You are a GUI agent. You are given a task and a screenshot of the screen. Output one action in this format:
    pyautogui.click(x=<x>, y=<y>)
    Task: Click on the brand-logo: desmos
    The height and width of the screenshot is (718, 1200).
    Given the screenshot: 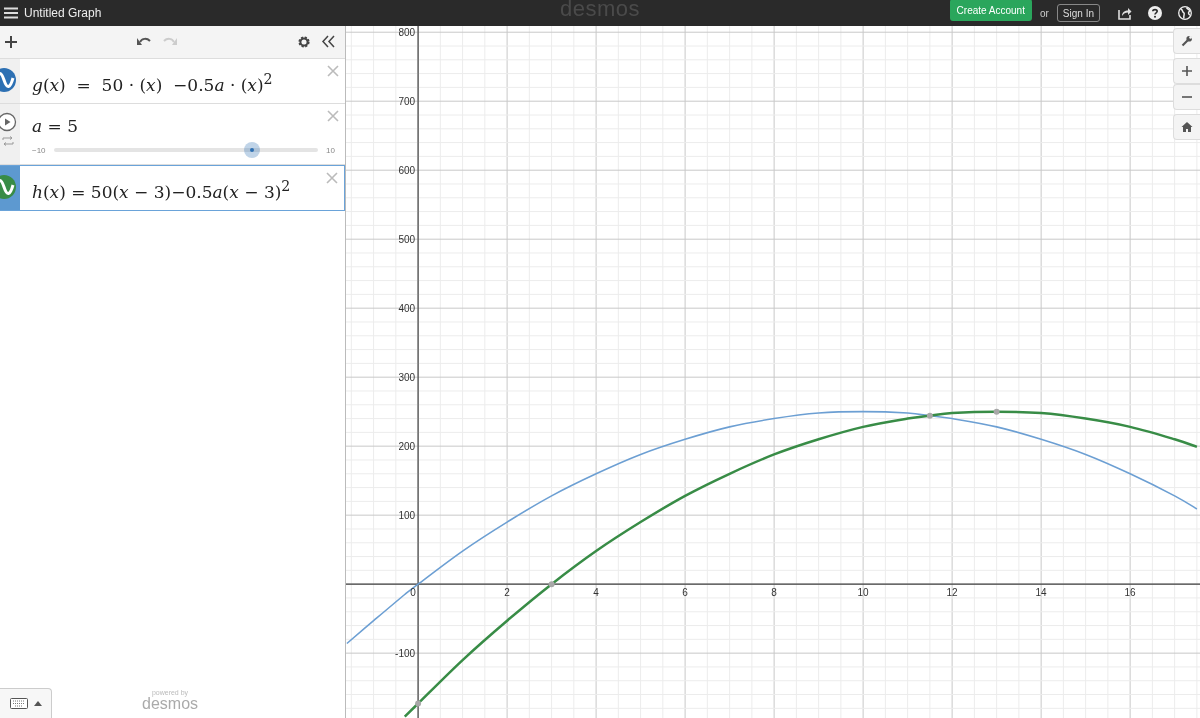 What is the action you would take?
    pyautogui.click(x=170, y=704)
    